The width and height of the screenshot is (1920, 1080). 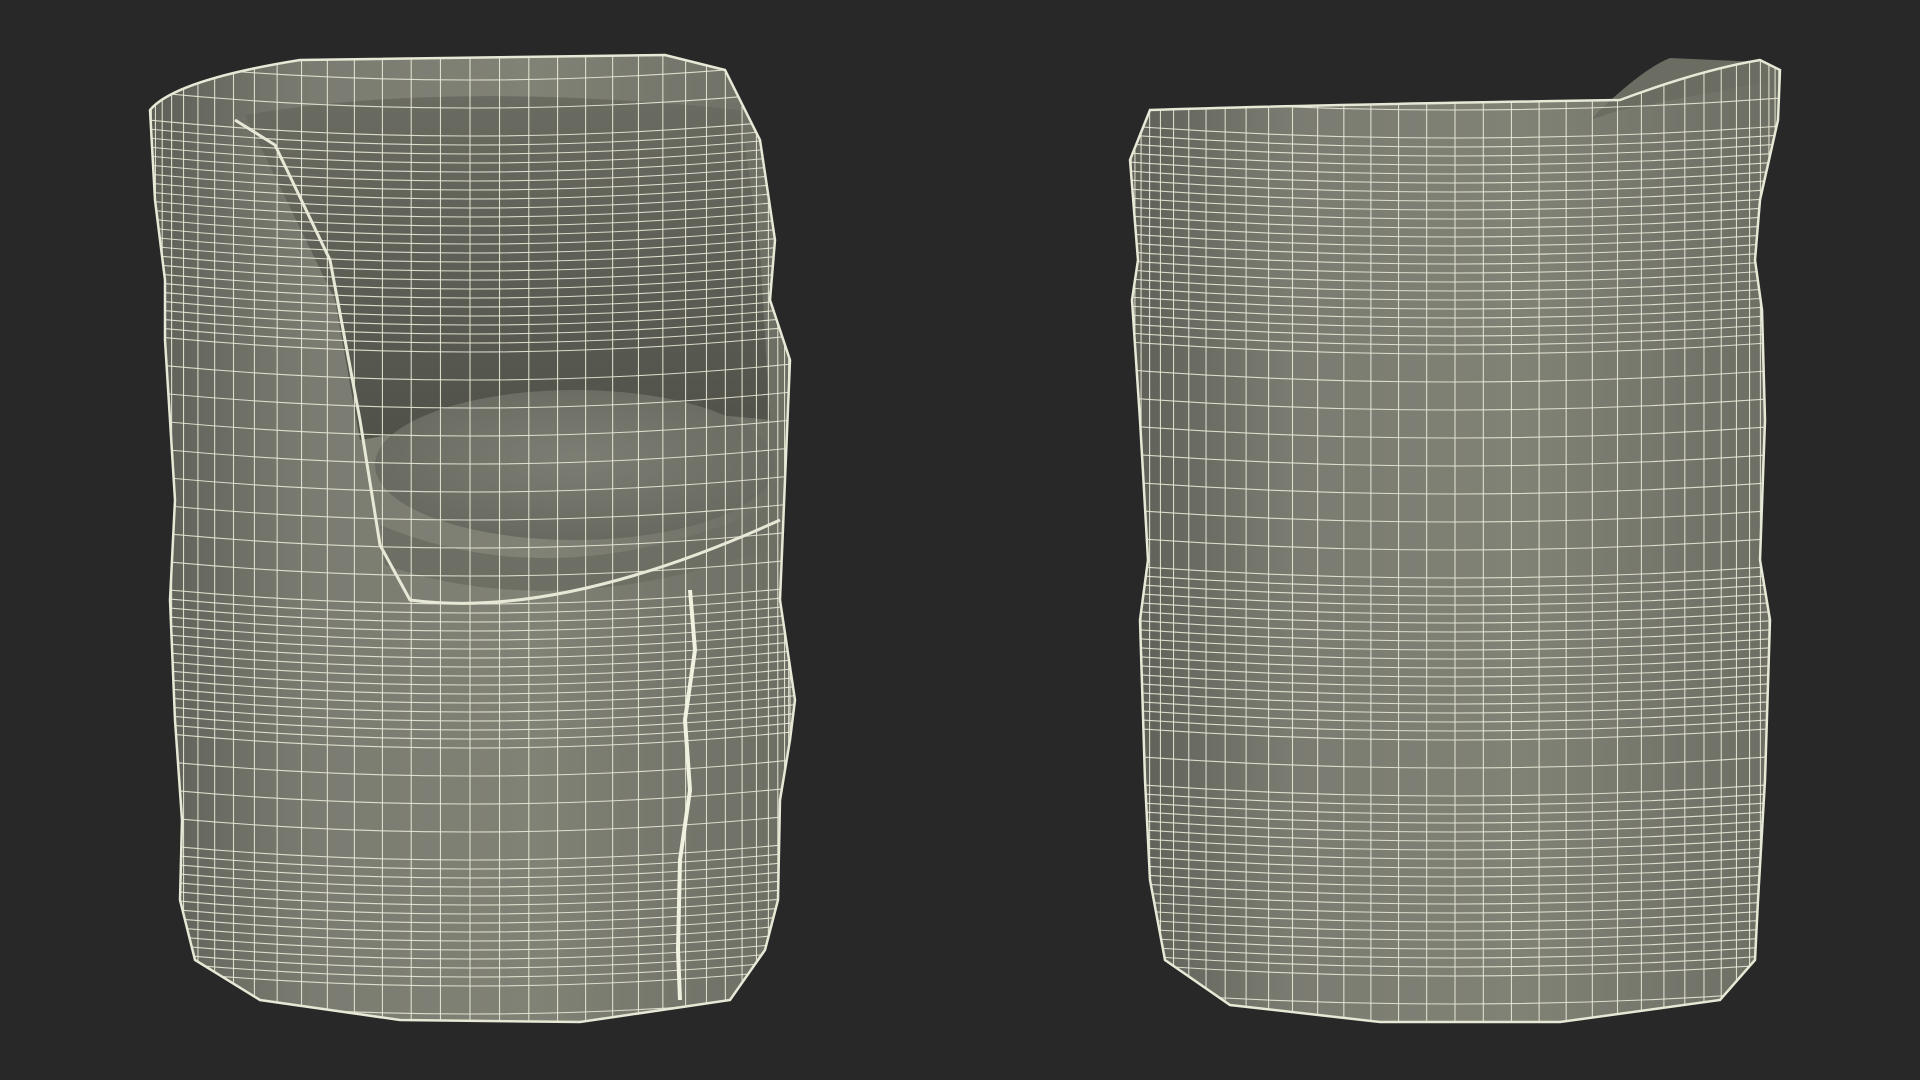 What do you see at coordinates (575, 465) in the screenshot?
I see `seat-cushion` at bounding box center [575, 465].